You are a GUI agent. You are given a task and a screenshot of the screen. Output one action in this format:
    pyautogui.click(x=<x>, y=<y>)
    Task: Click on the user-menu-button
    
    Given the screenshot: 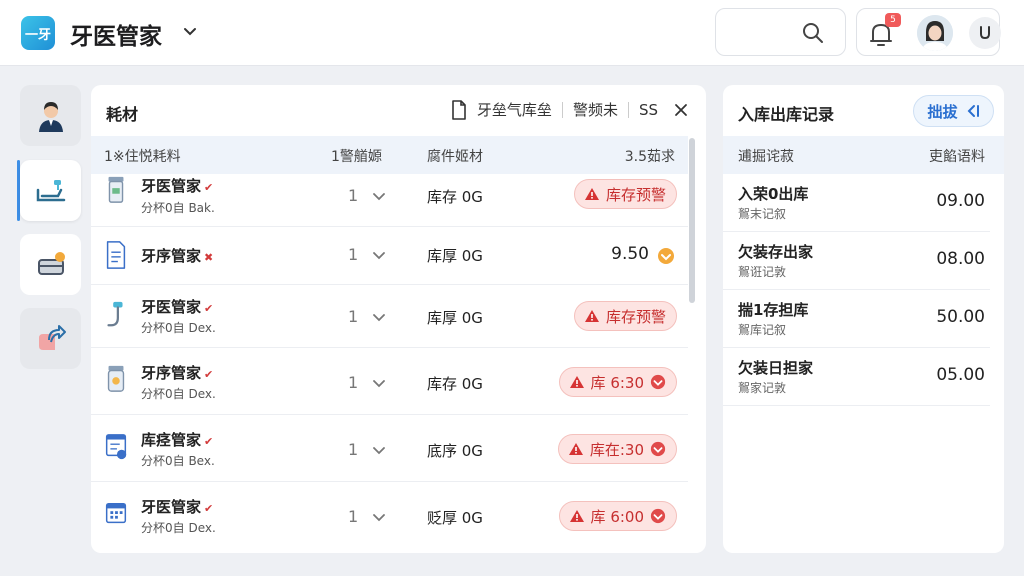 What is the action you would take?
    pyautogui.click(x=985, y=33)
    